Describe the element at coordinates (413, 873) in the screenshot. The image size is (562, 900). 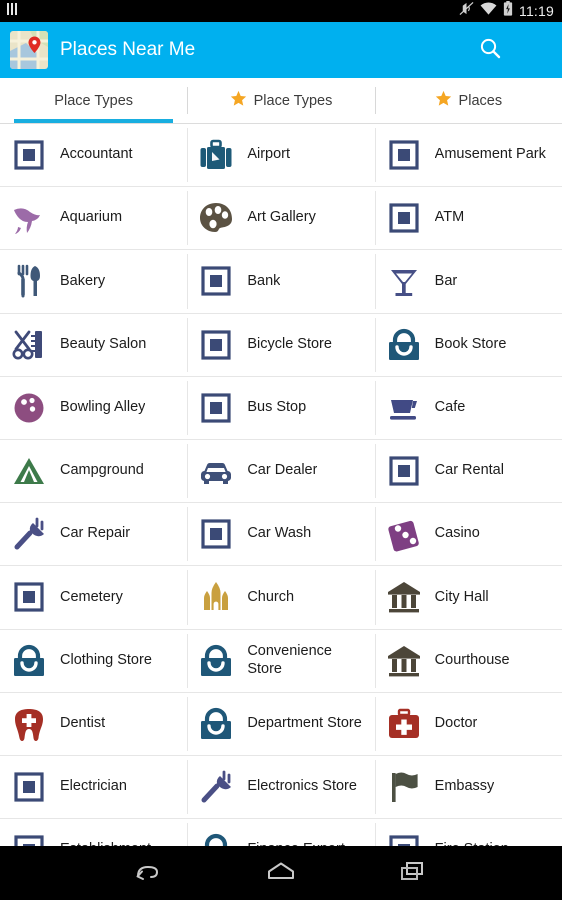
I see `recents-button` at that location.